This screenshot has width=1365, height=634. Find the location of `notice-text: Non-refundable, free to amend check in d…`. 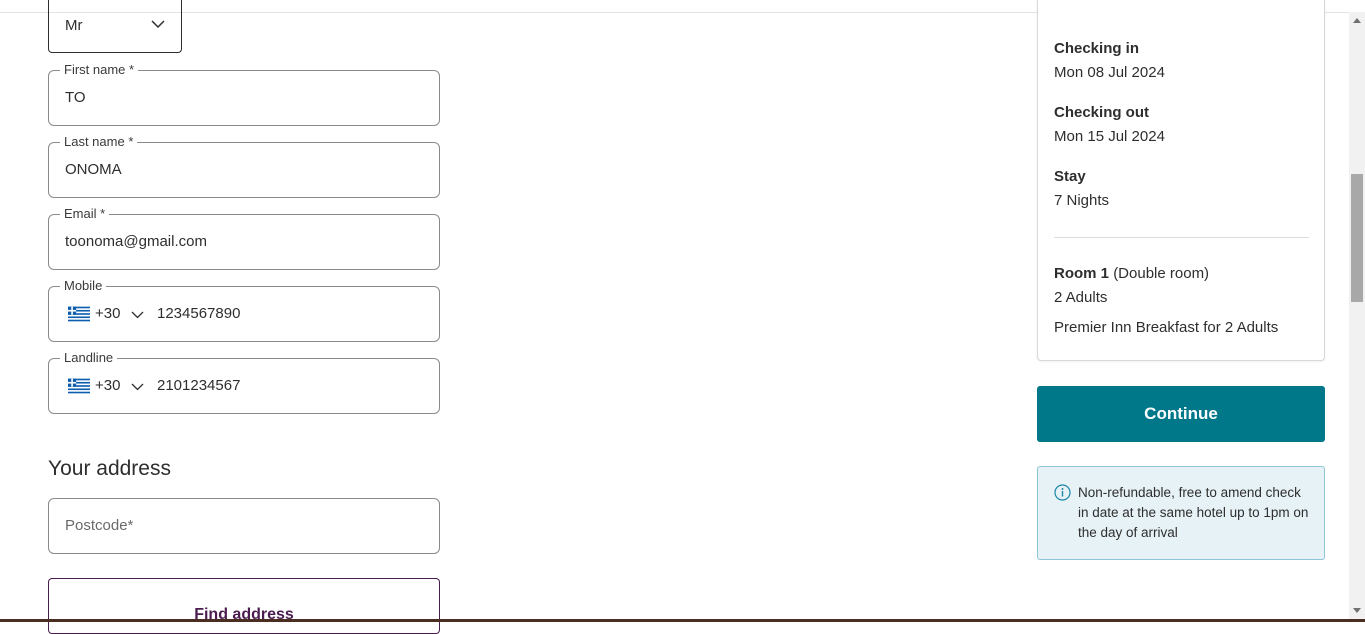

notice-text: Non-refundable, free to amend check in d… is located at coordinates (1193, 512).